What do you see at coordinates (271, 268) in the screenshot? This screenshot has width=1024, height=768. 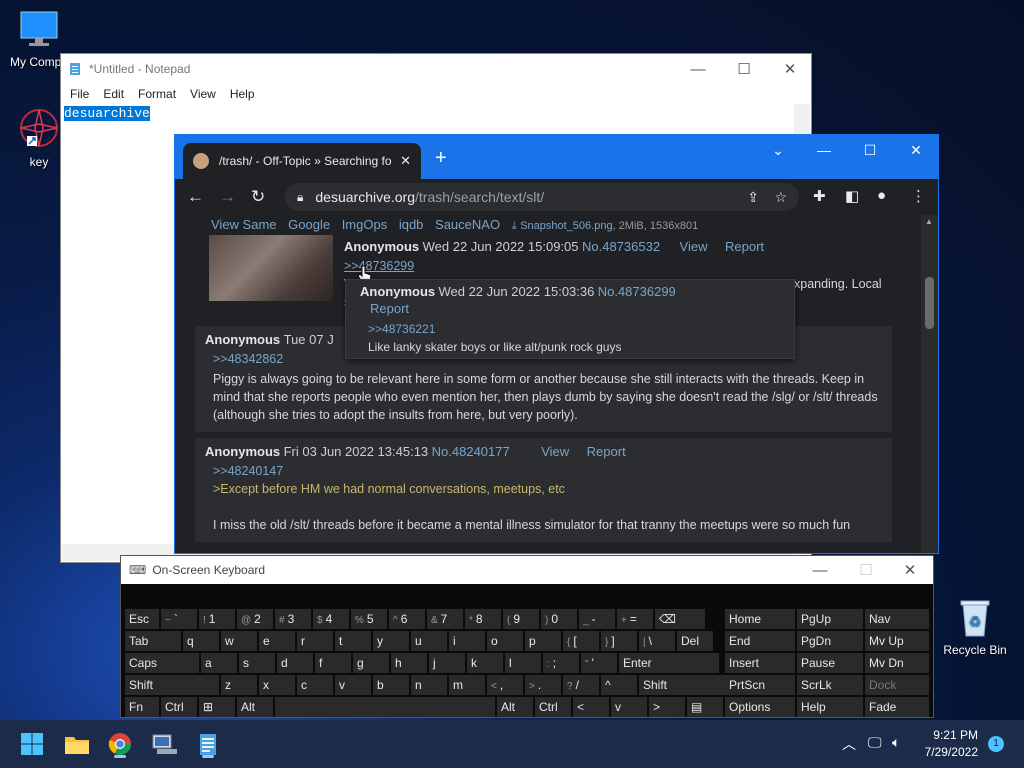 I see `post-thumbnail-image` at bounding box center [271, 268].